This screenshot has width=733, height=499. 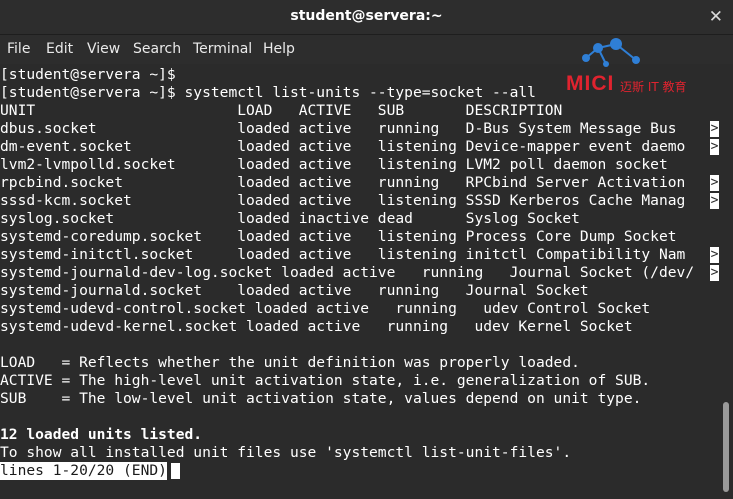 I want to click on text-cursor, so click(x=175, y=471).